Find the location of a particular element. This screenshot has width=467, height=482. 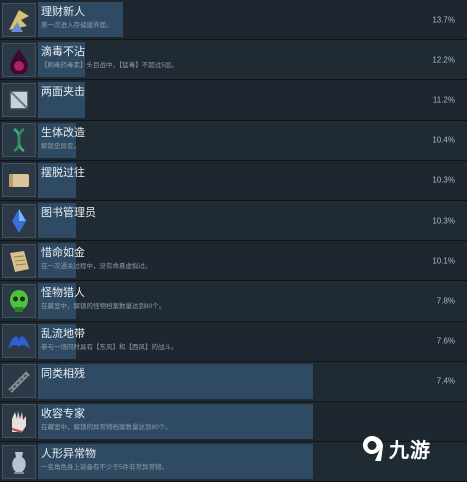

achievement-desc: 在藏室中，解锁的异常物档案数量达到80个。 is located at coordinates (106, 427).